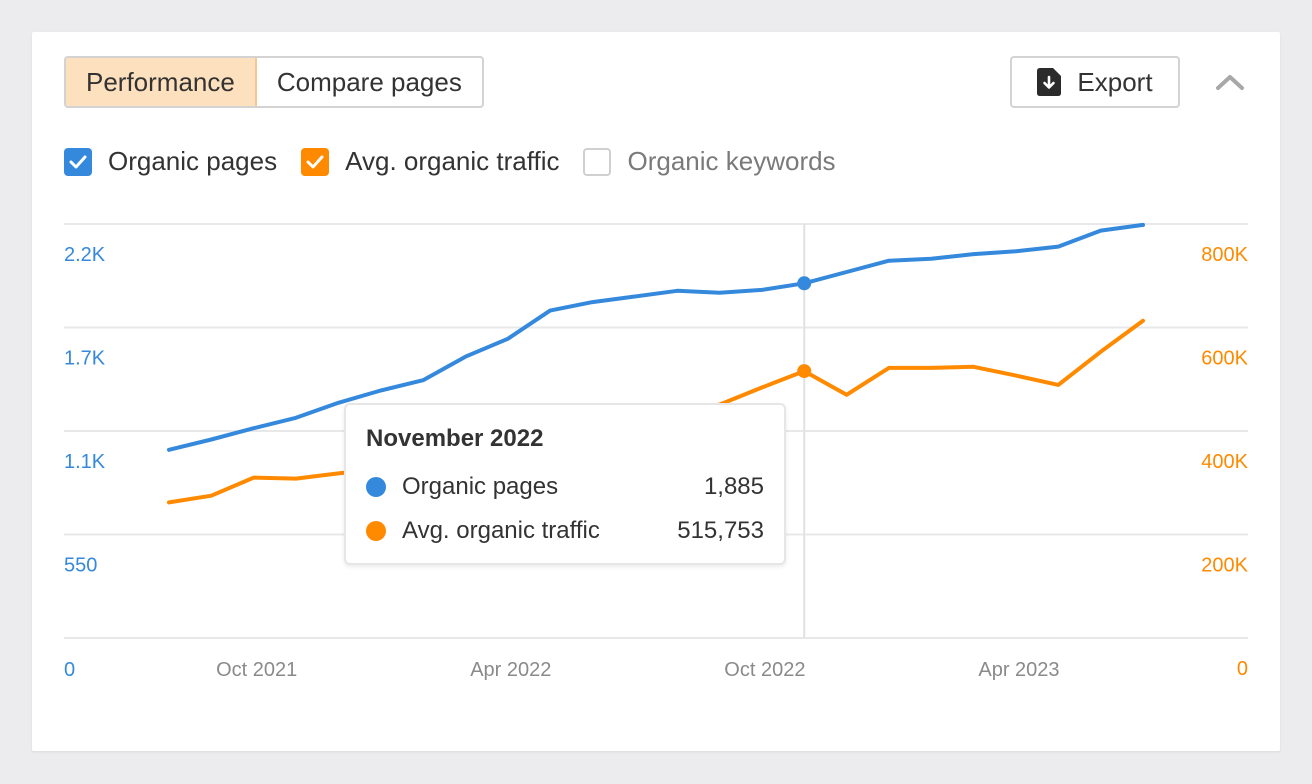  Describe the element at coordinates (85, 359) in the screenshot. I see `y-left-tick-label: 1.7K` at that location.